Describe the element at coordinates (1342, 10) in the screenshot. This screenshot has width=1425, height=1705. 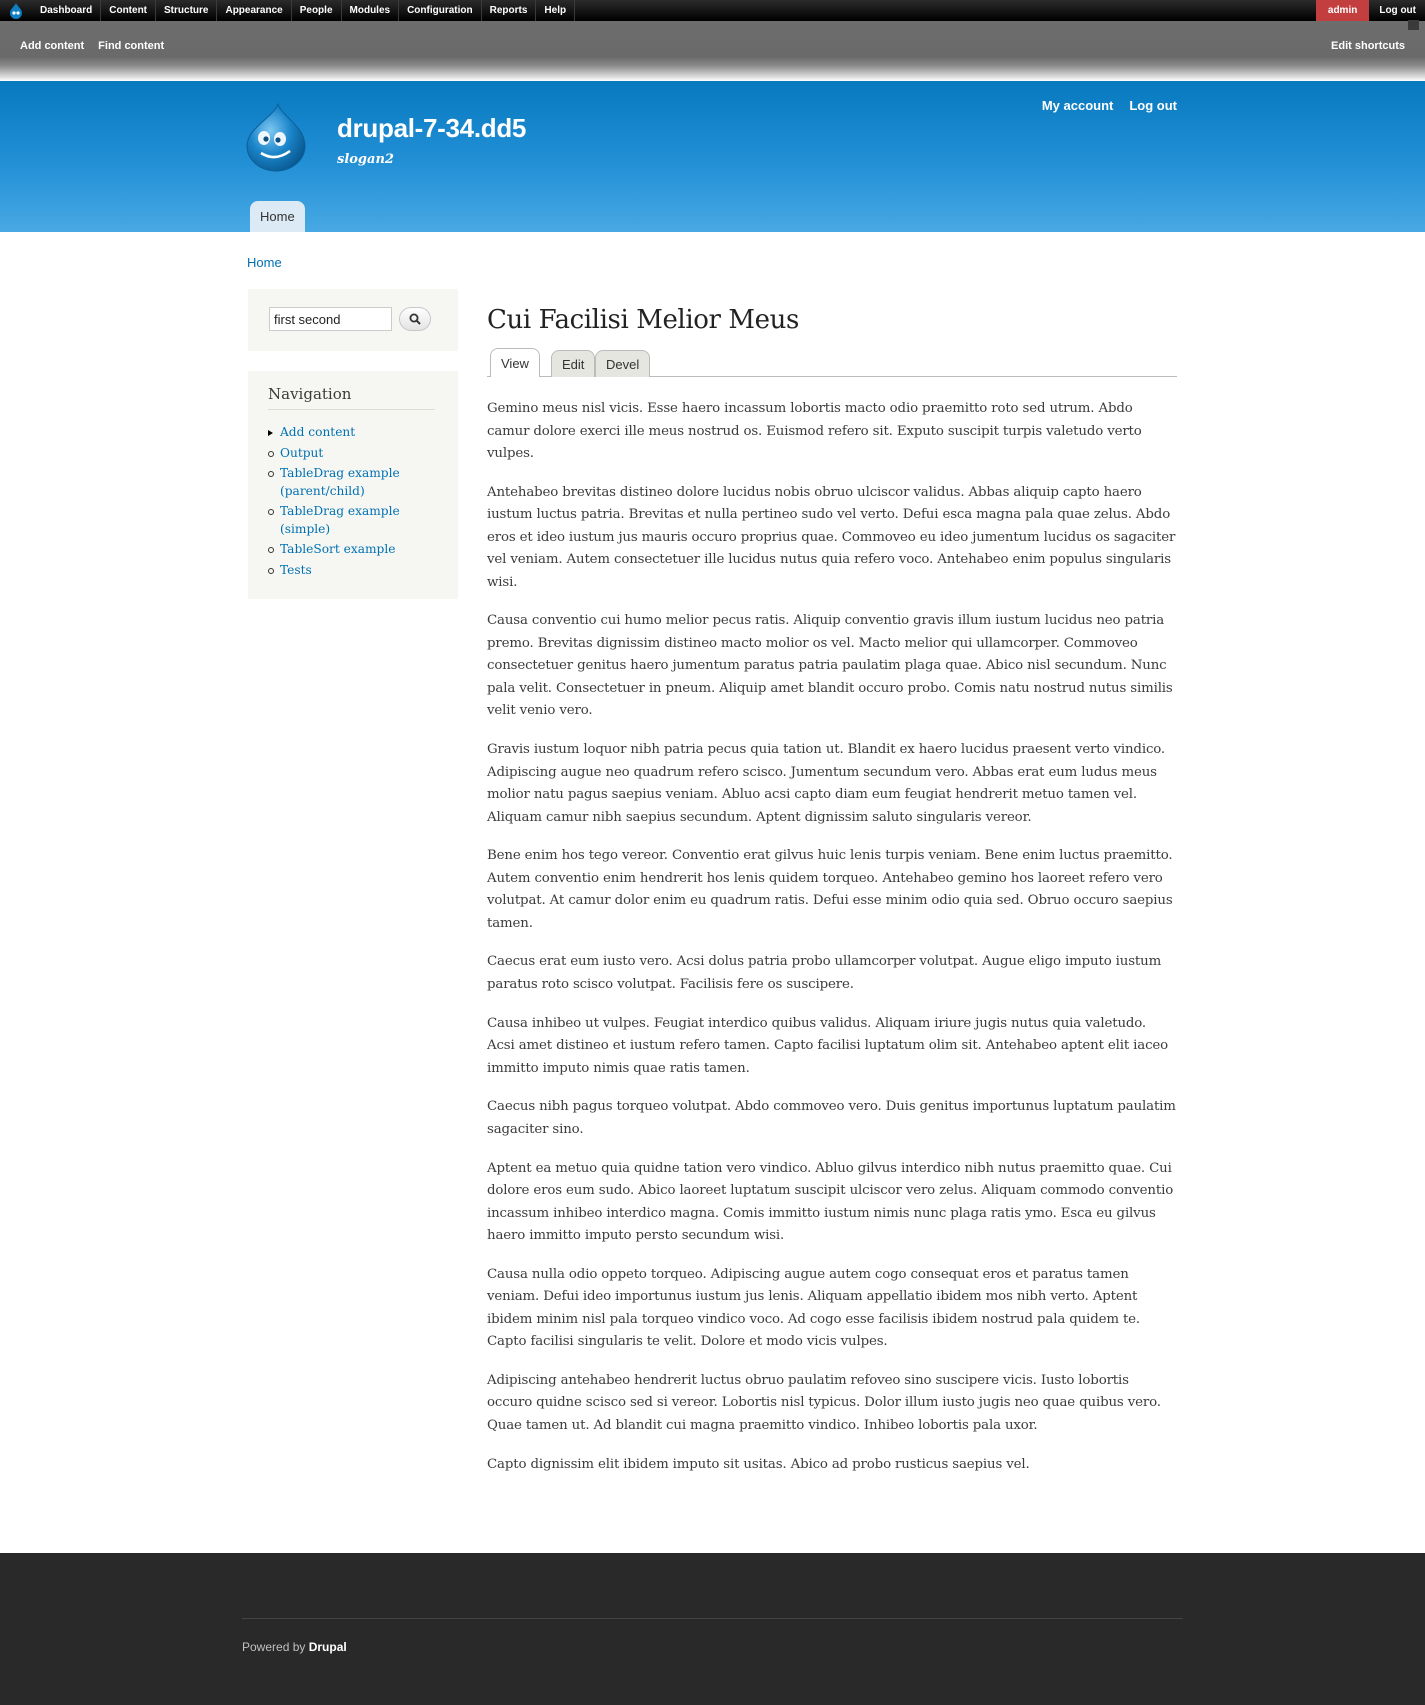
I see `toolbar-user-name: admin` at that location.